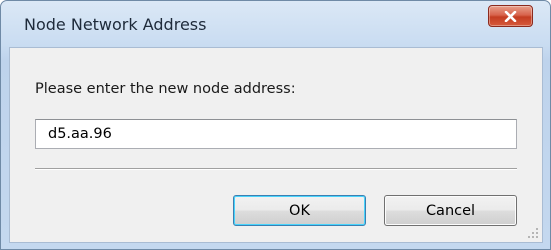  Describe the element at coordinates (276, 134) in the screenshot. I see `node-address-input` at that location.